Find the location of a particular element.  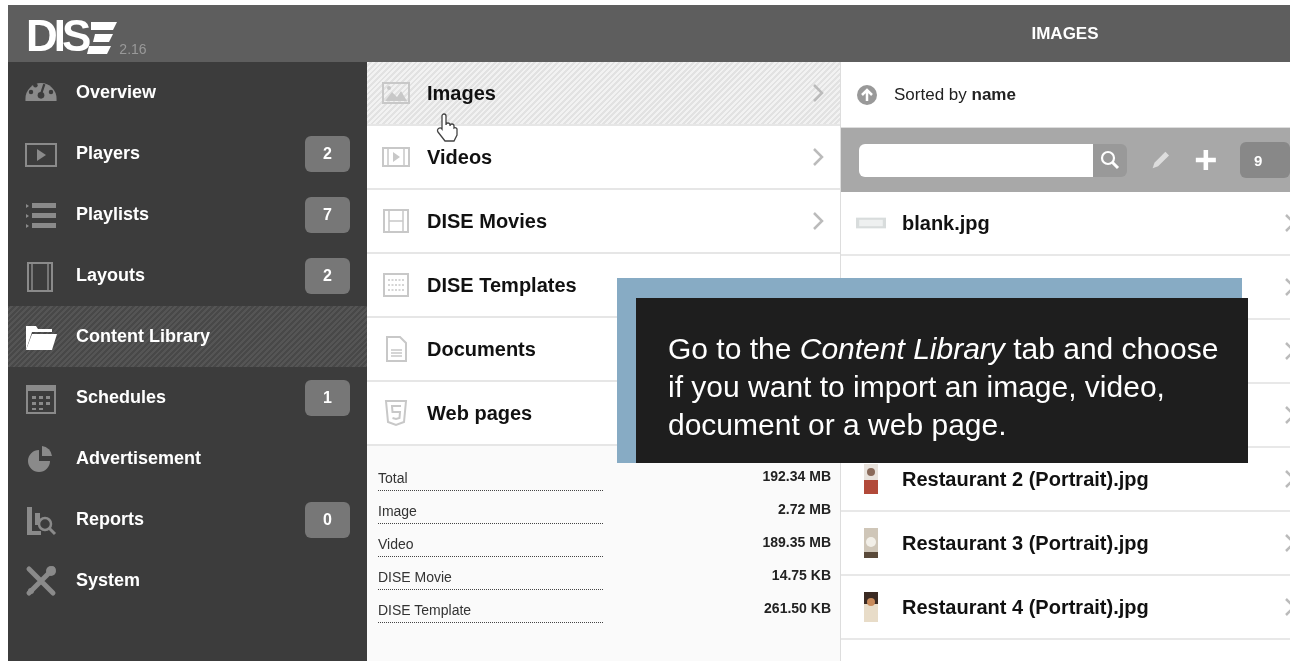

template-icon is located at coordinates (396, 285).